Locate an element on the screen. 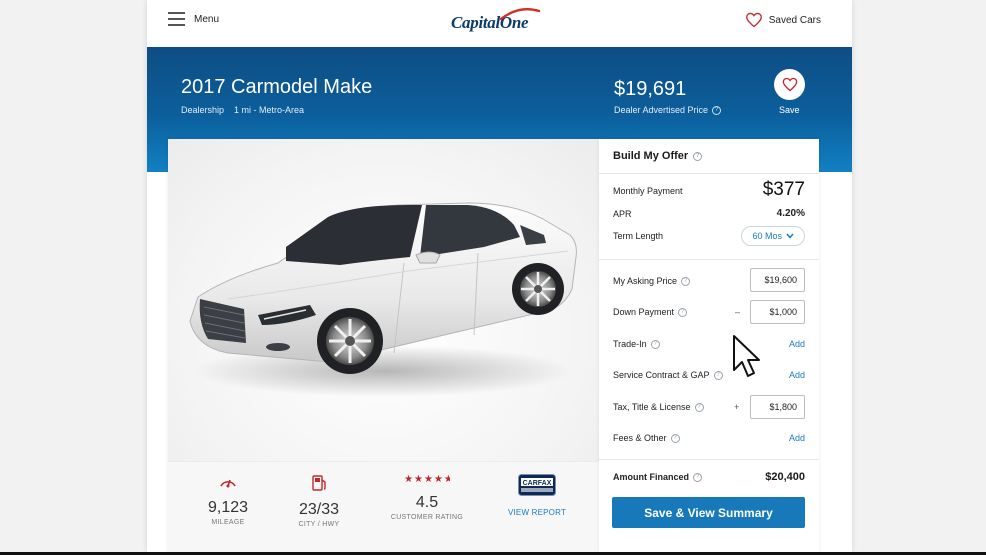 This screenshot has width=986, height=555. carfax-badge-text: CARFAX is located at coordinates (537, 483).